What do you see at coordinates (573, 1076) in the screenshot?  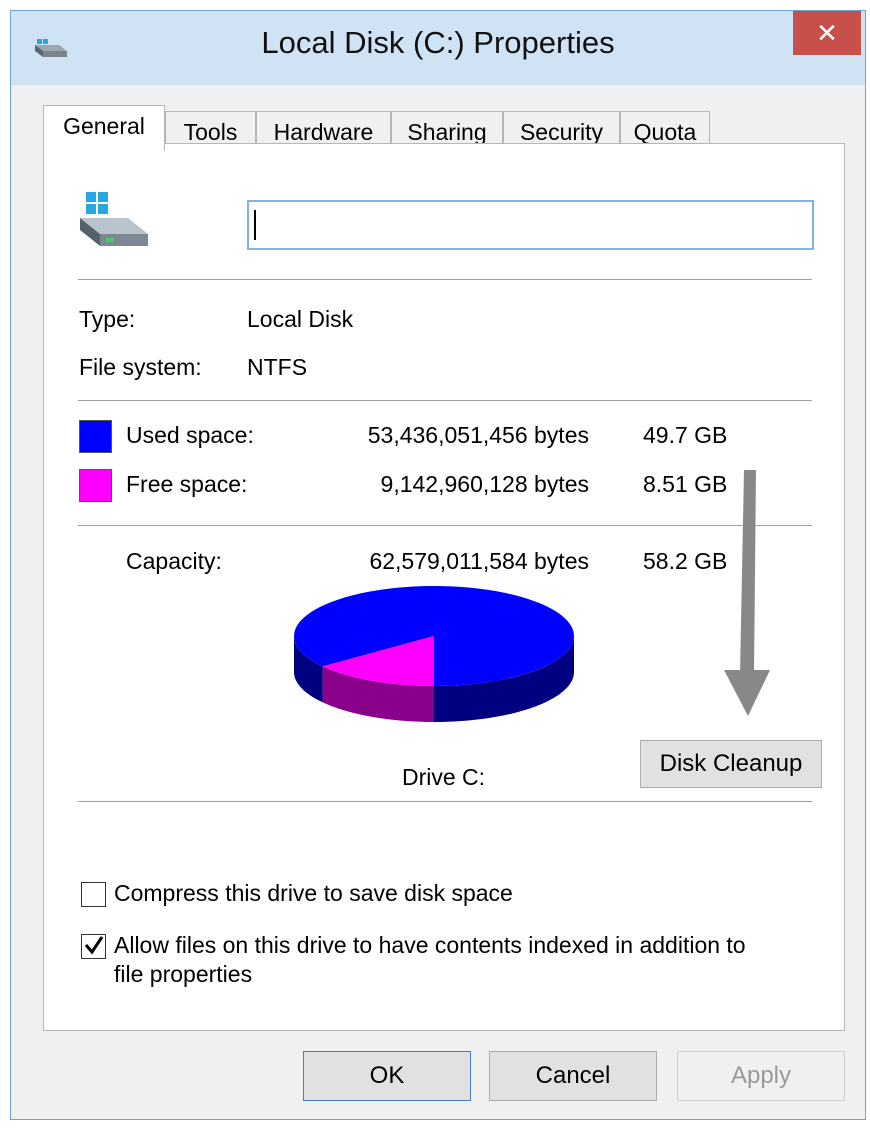 I see `cancel-button: Cancel` at bounding box center [573, 1076].